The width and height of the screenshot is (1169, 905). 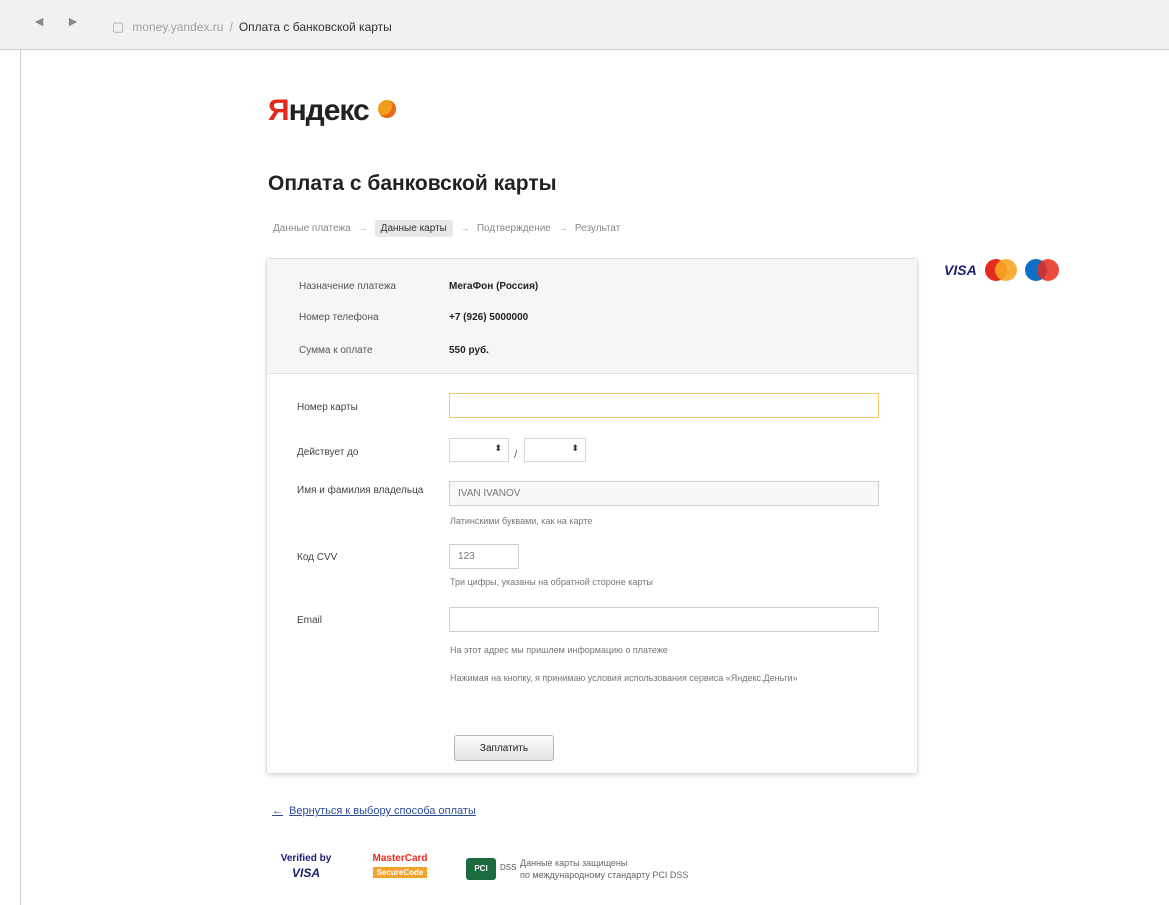 What do you see at coordinates (336, 350) in the screenshot?
I see `summary-label: Сумма к оплате` at bounding box center [336, 350].